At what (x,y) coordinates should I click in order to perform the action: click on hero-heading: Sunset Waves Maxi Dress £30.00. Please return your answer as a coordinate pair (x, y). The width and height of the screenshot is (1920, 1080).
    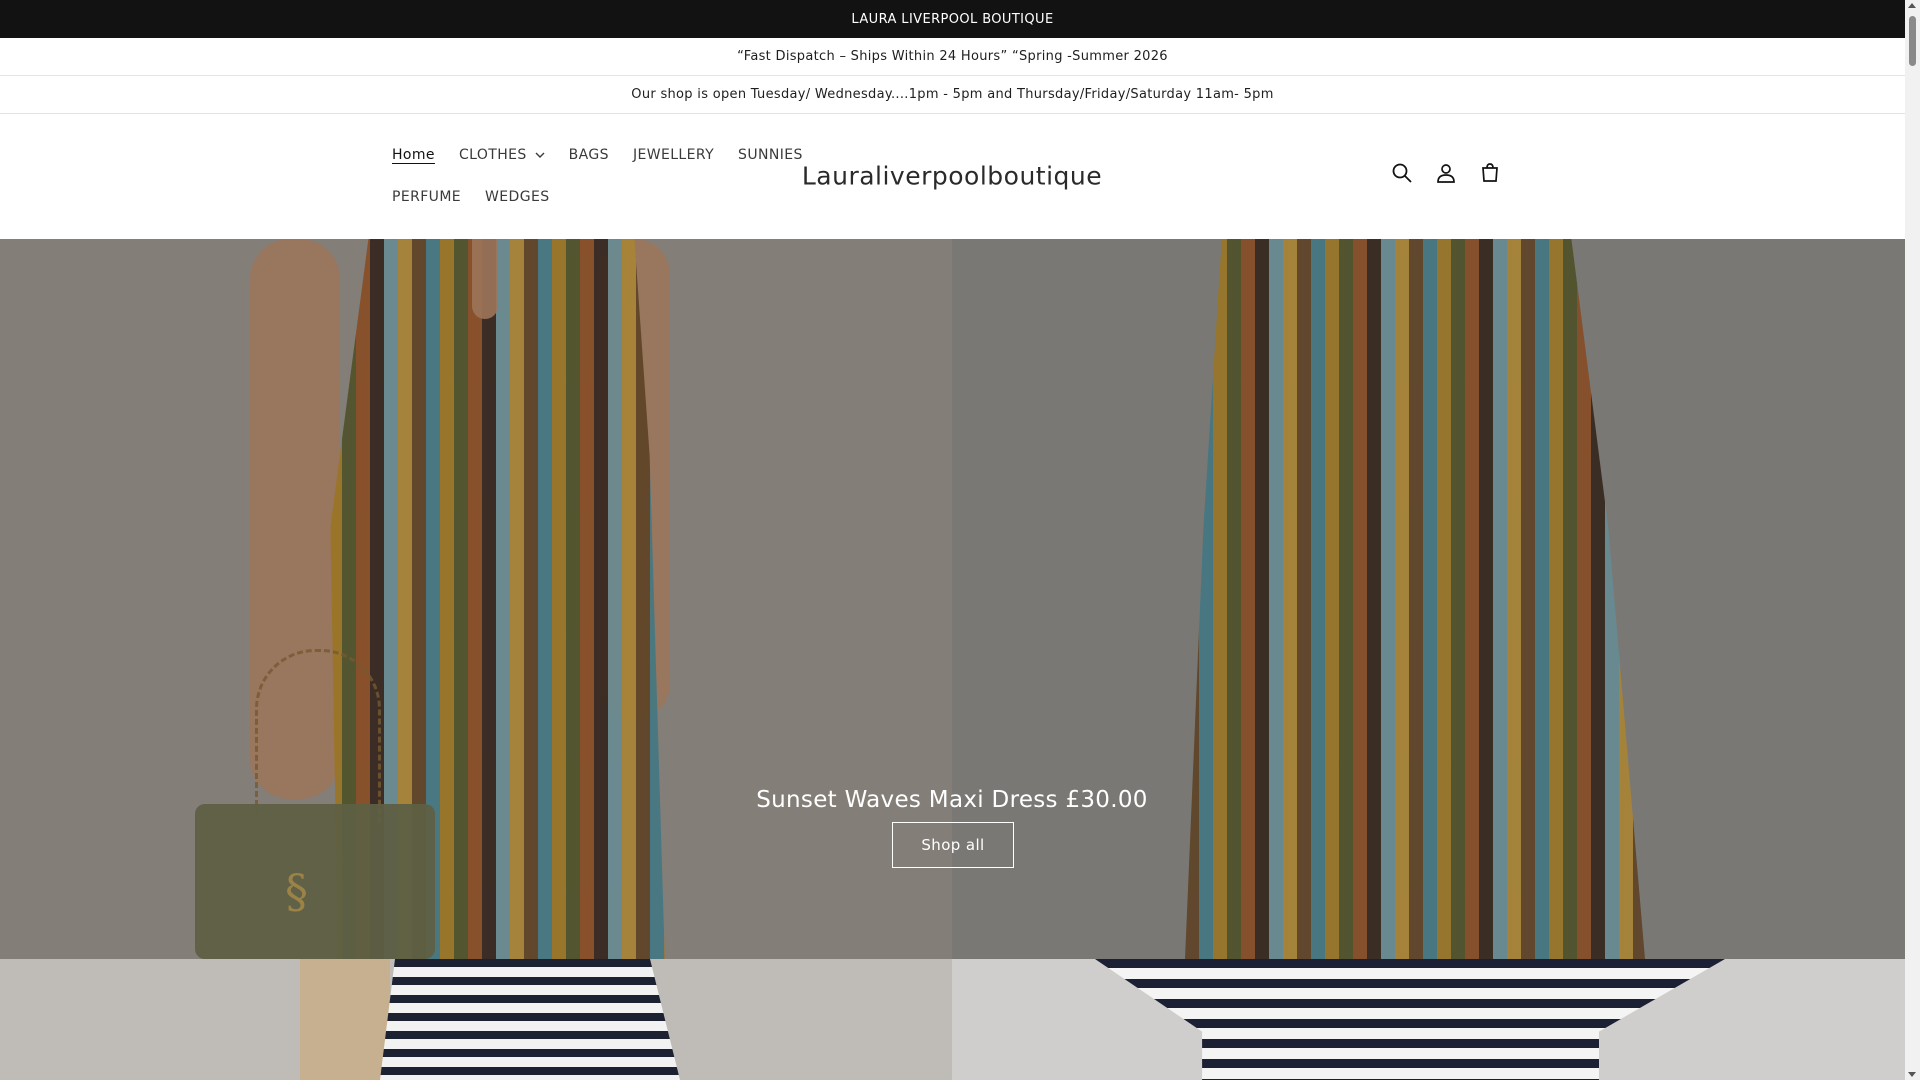
    Looking at the image, I should click on (952, 800).